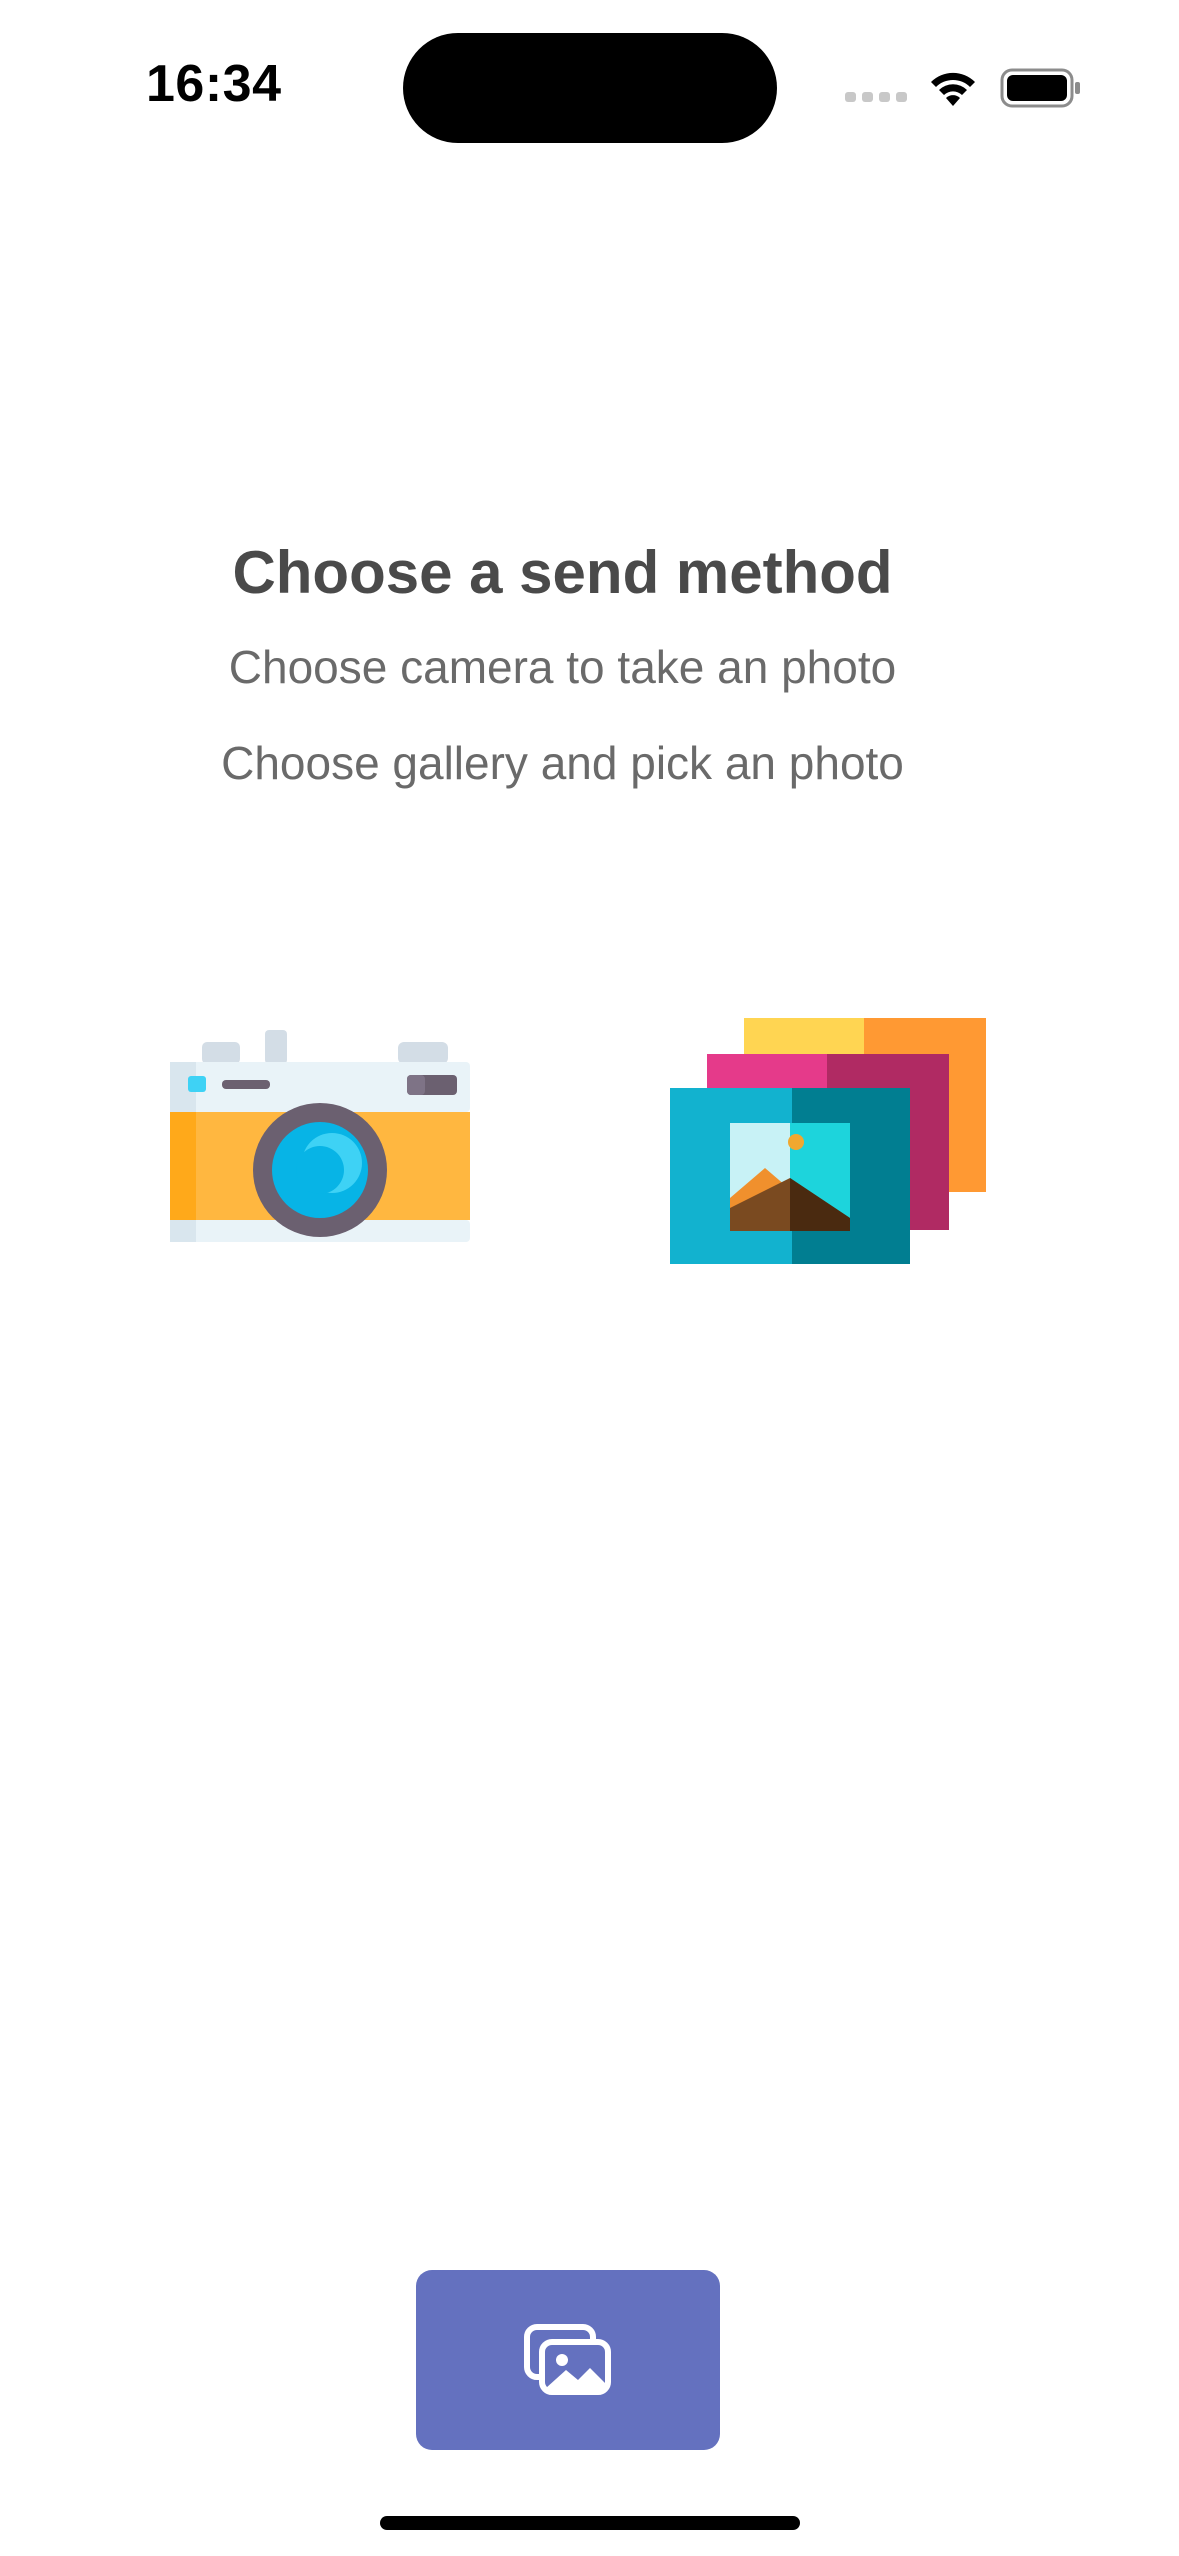  I want to click on page-title: Choose a send method, so click(562, 572).